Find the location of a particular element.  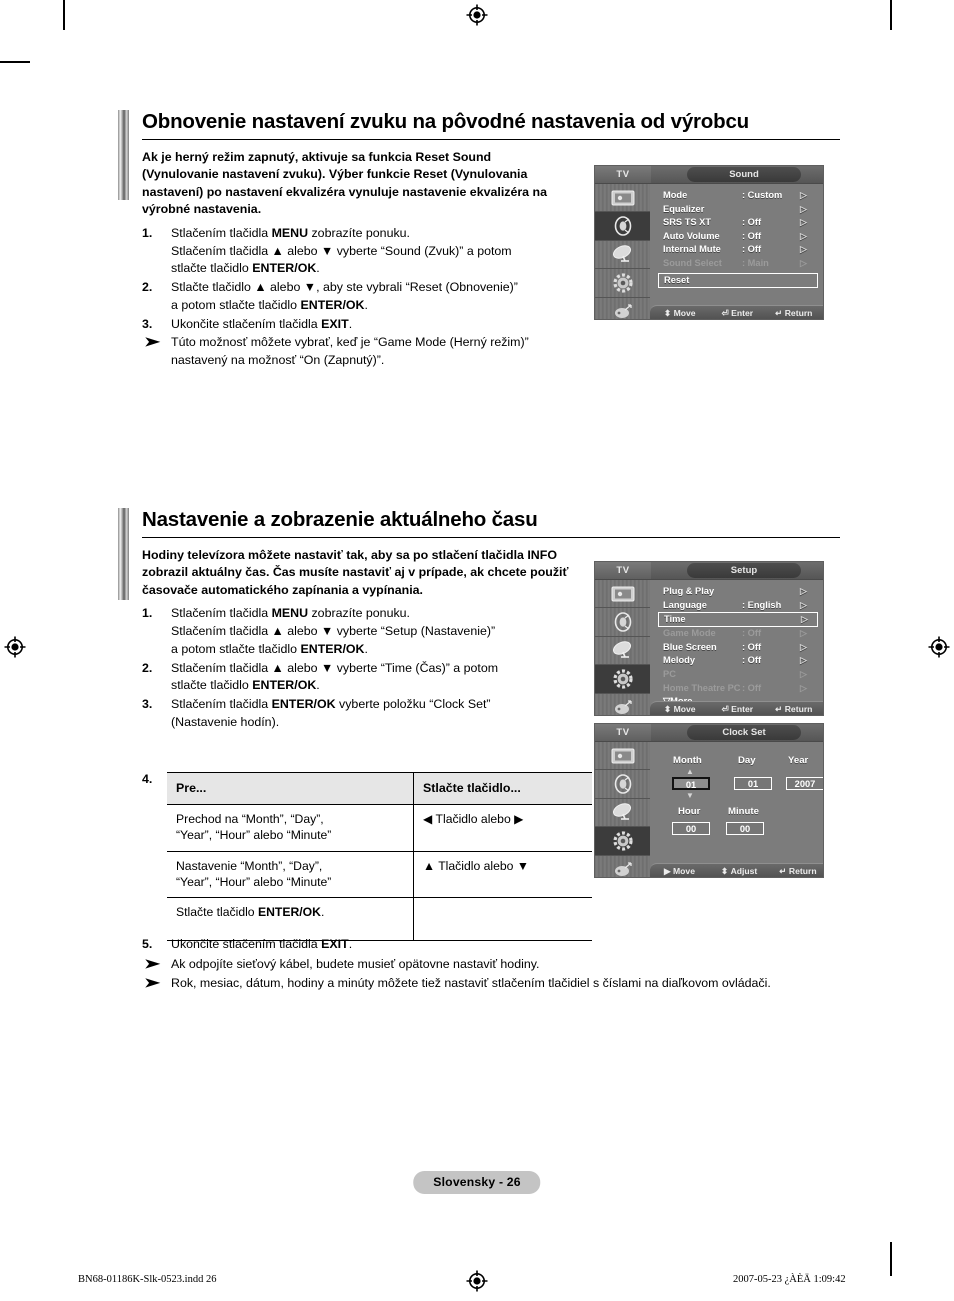

osd-row-plug-and-play: Plug & Play ▷ is located at coordinates (736, 592).